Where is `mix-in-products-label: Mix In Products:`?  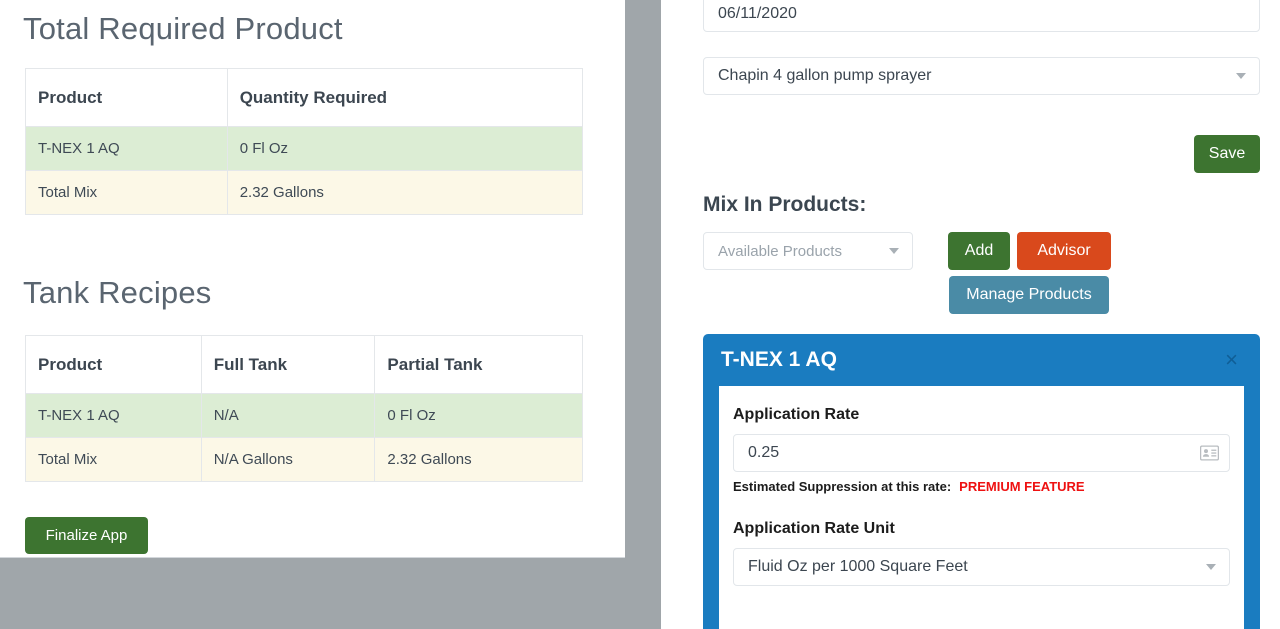
mix-in-products-label: Mix In Products: is located at coordinates (785, 204).